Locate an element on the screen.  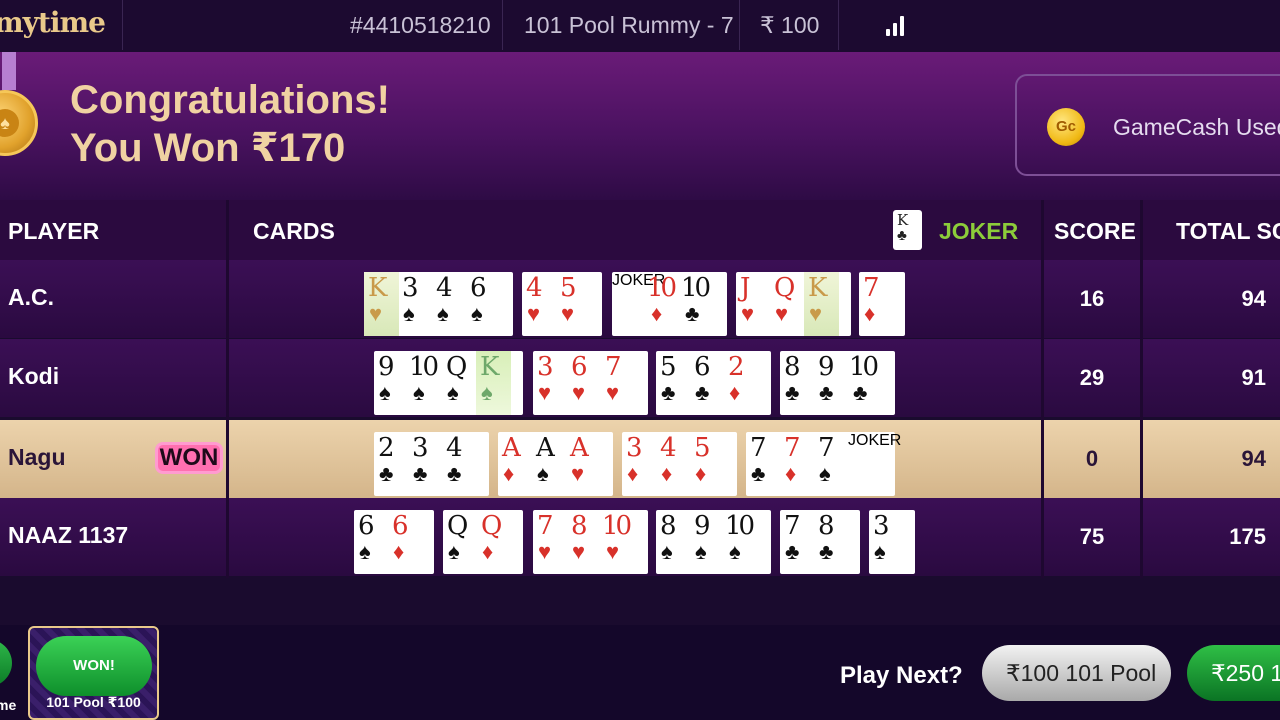
player-name: NAAZ 1137 is located at coordinates (68, 535).